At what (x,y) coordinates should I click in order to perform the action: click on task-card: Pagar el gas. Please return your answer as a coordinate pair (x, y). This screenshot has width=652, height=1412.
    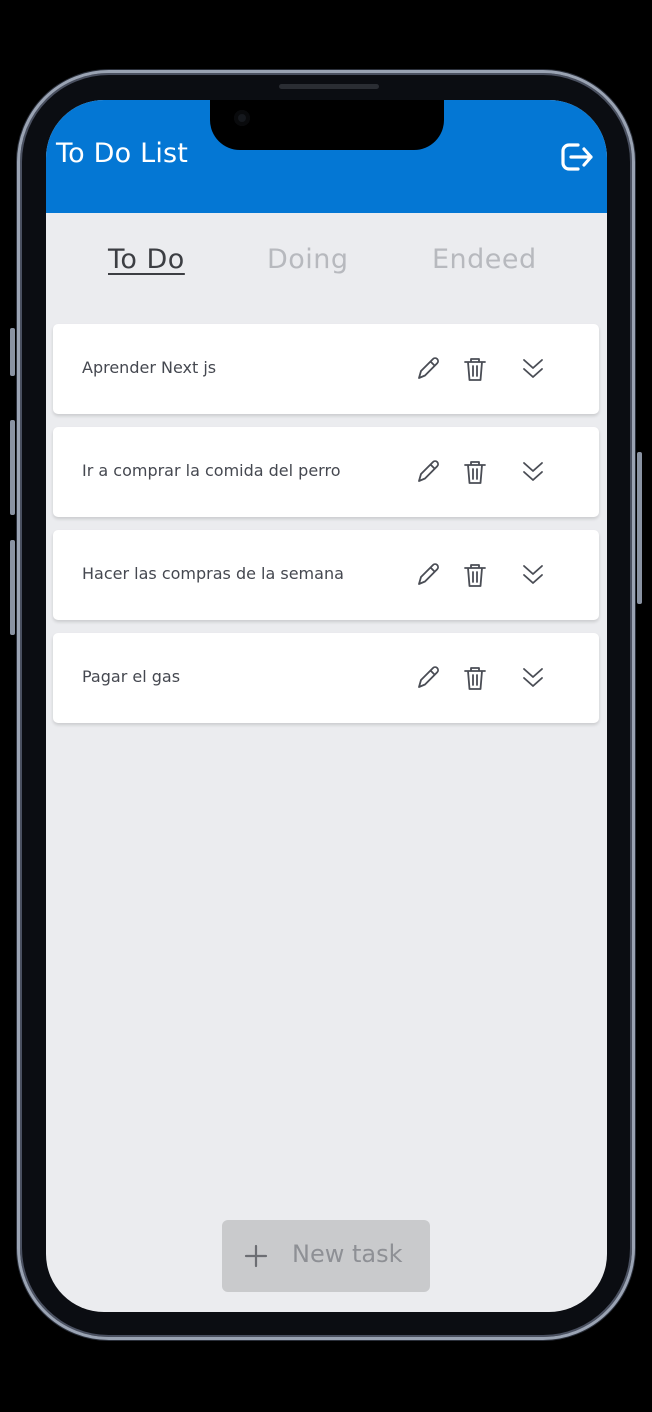
    Looking at the image, I should click on (326, 678).